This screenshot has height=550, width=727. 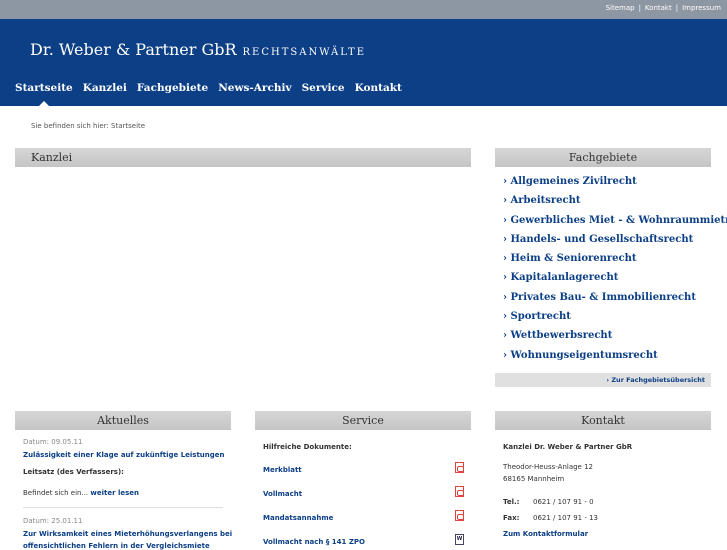 What do you see at coordinates (123, 420) in the screenshot?
I see `aktuelles-header: Aktuelles` at bounding box center [123, 420].